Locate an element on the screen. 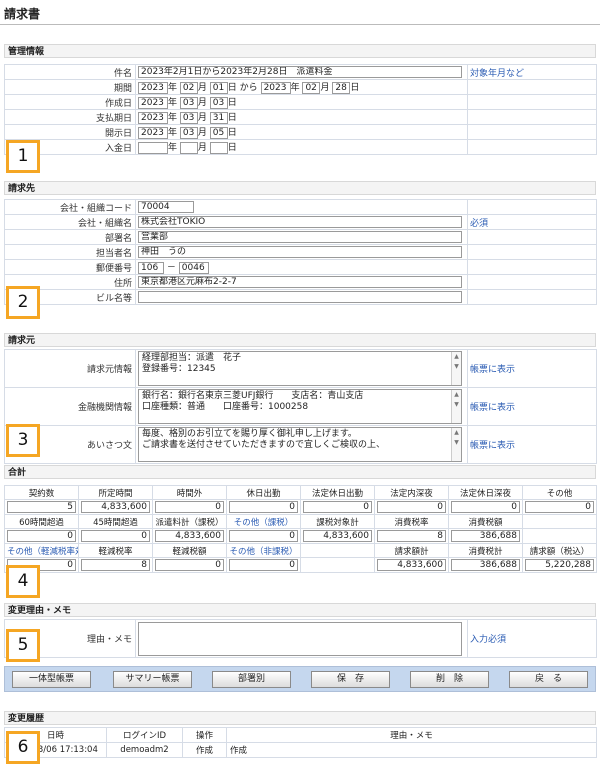 The image size is (600, 767). building-input is located at coordinates (300, 297).